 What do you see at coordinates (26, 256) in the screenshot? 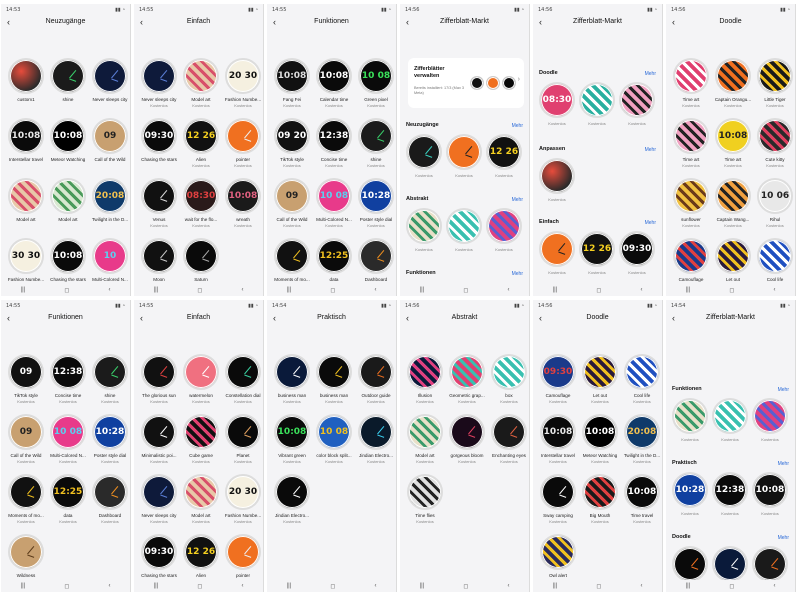
I see `watch-face-thumbnail: 30 30` at bounding box center [26, 256].